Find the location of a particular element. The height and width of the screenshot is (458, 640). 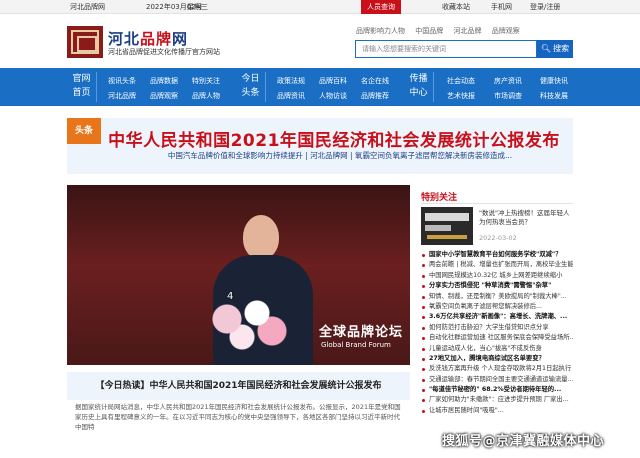

sidebar-news-item: 中国网民规模达10.32亿 城乡上网差距继续缩小 is located at coordinates (497, 276).